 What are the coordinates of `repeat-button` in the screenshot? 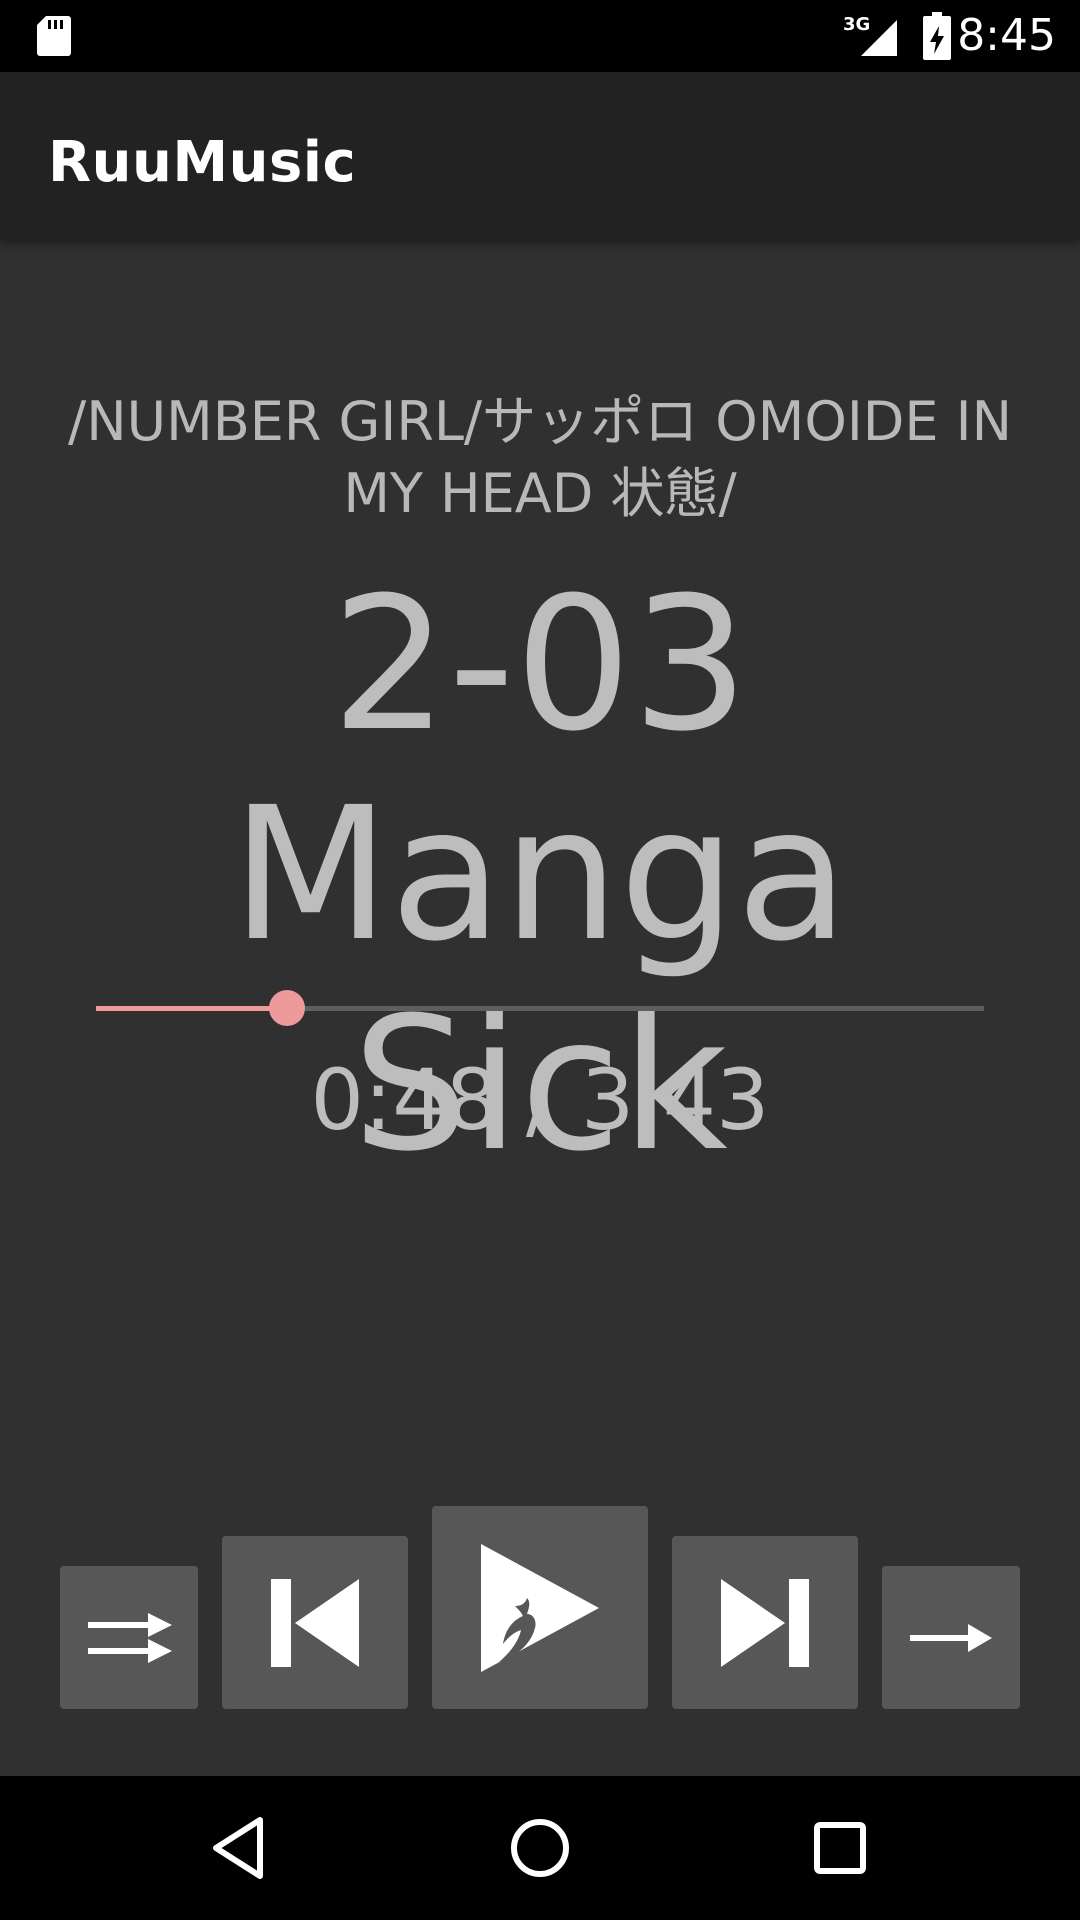 It's located at (951, 1637).